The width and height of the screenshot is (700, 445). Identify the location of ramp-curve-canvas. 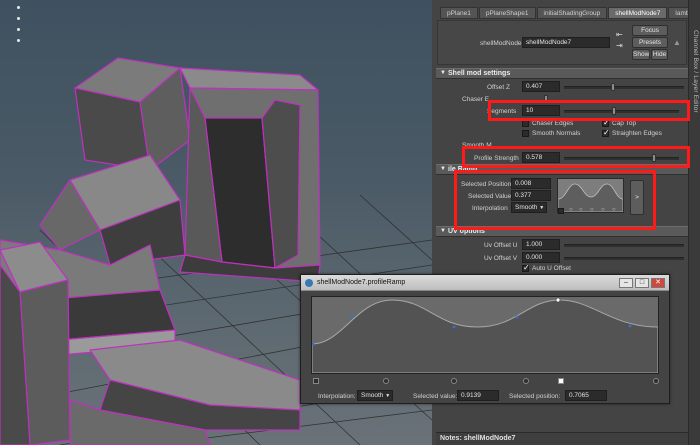
(485, 335).